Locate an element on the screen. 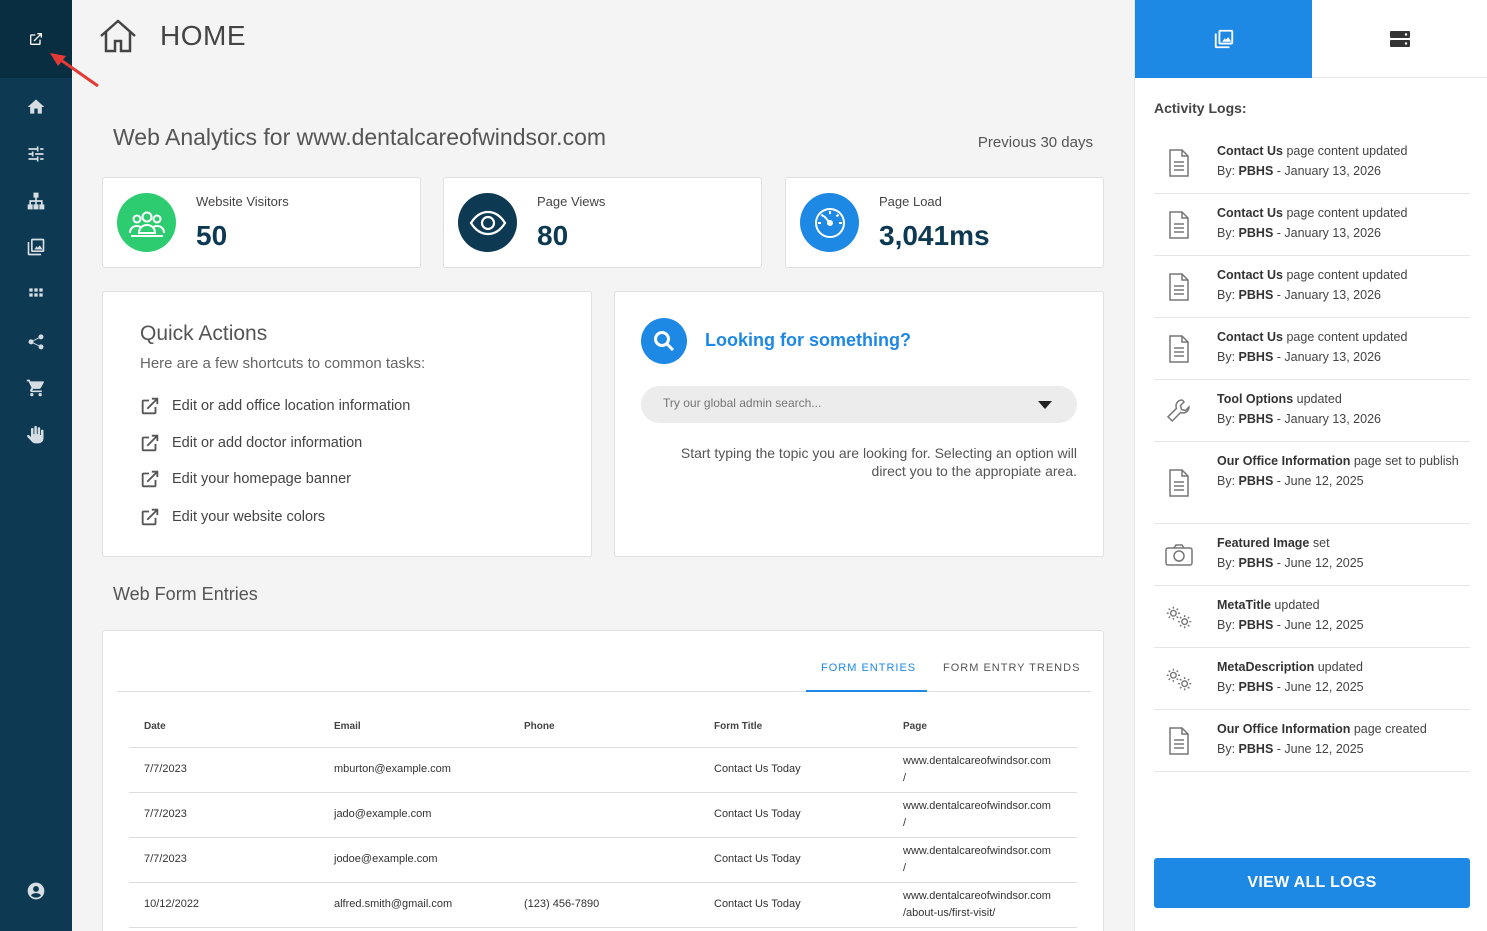  nav-settings is located at coordinates (36, 154).